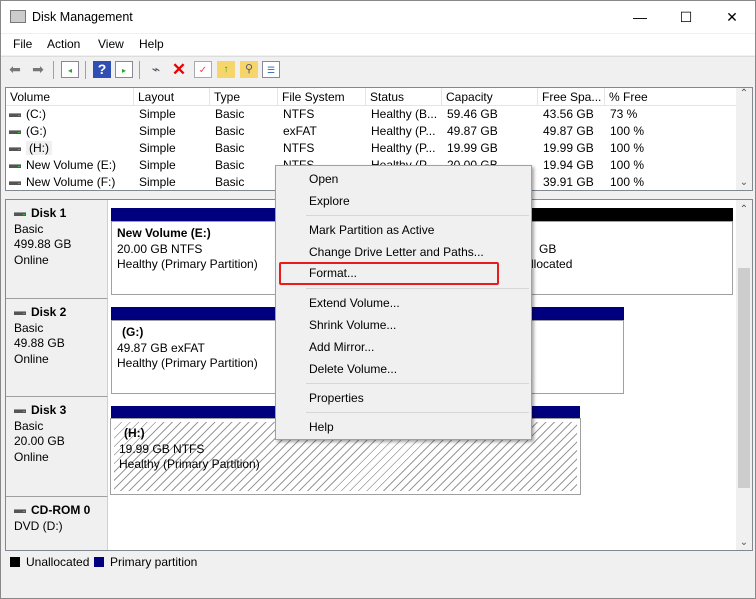  What do you see at coordinates (73, 148) in the screenshot?
I see `cell-0: (H:)` at bounding box center [73, 148].